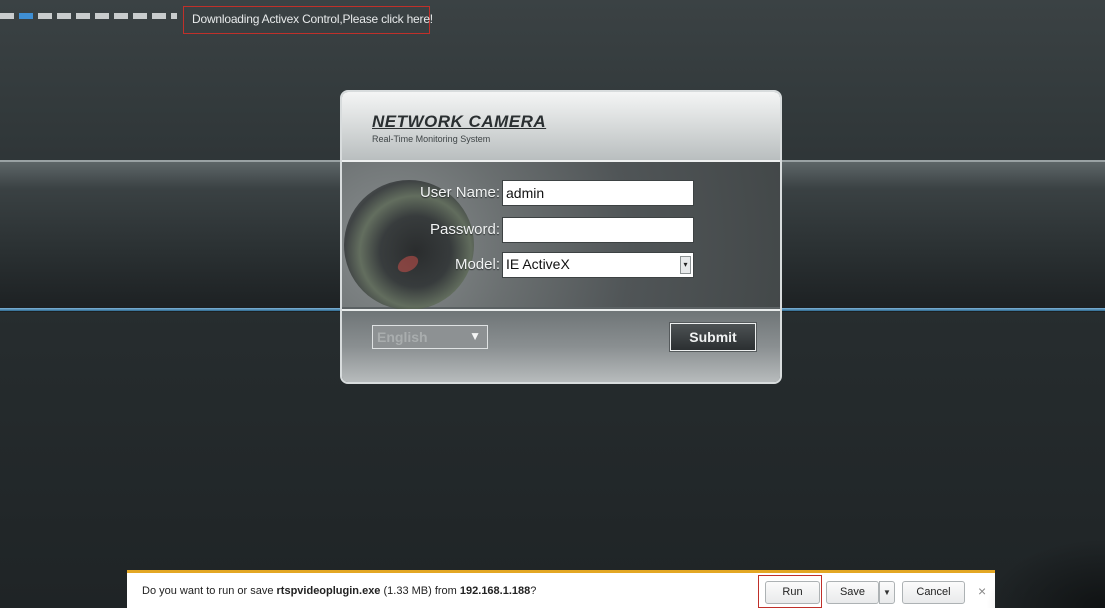 Image resolution: width=1105 pixels, height=608 pixels. Describe the element at coordinates (598, 193) in the screenshot. I see `username-field` at that location.